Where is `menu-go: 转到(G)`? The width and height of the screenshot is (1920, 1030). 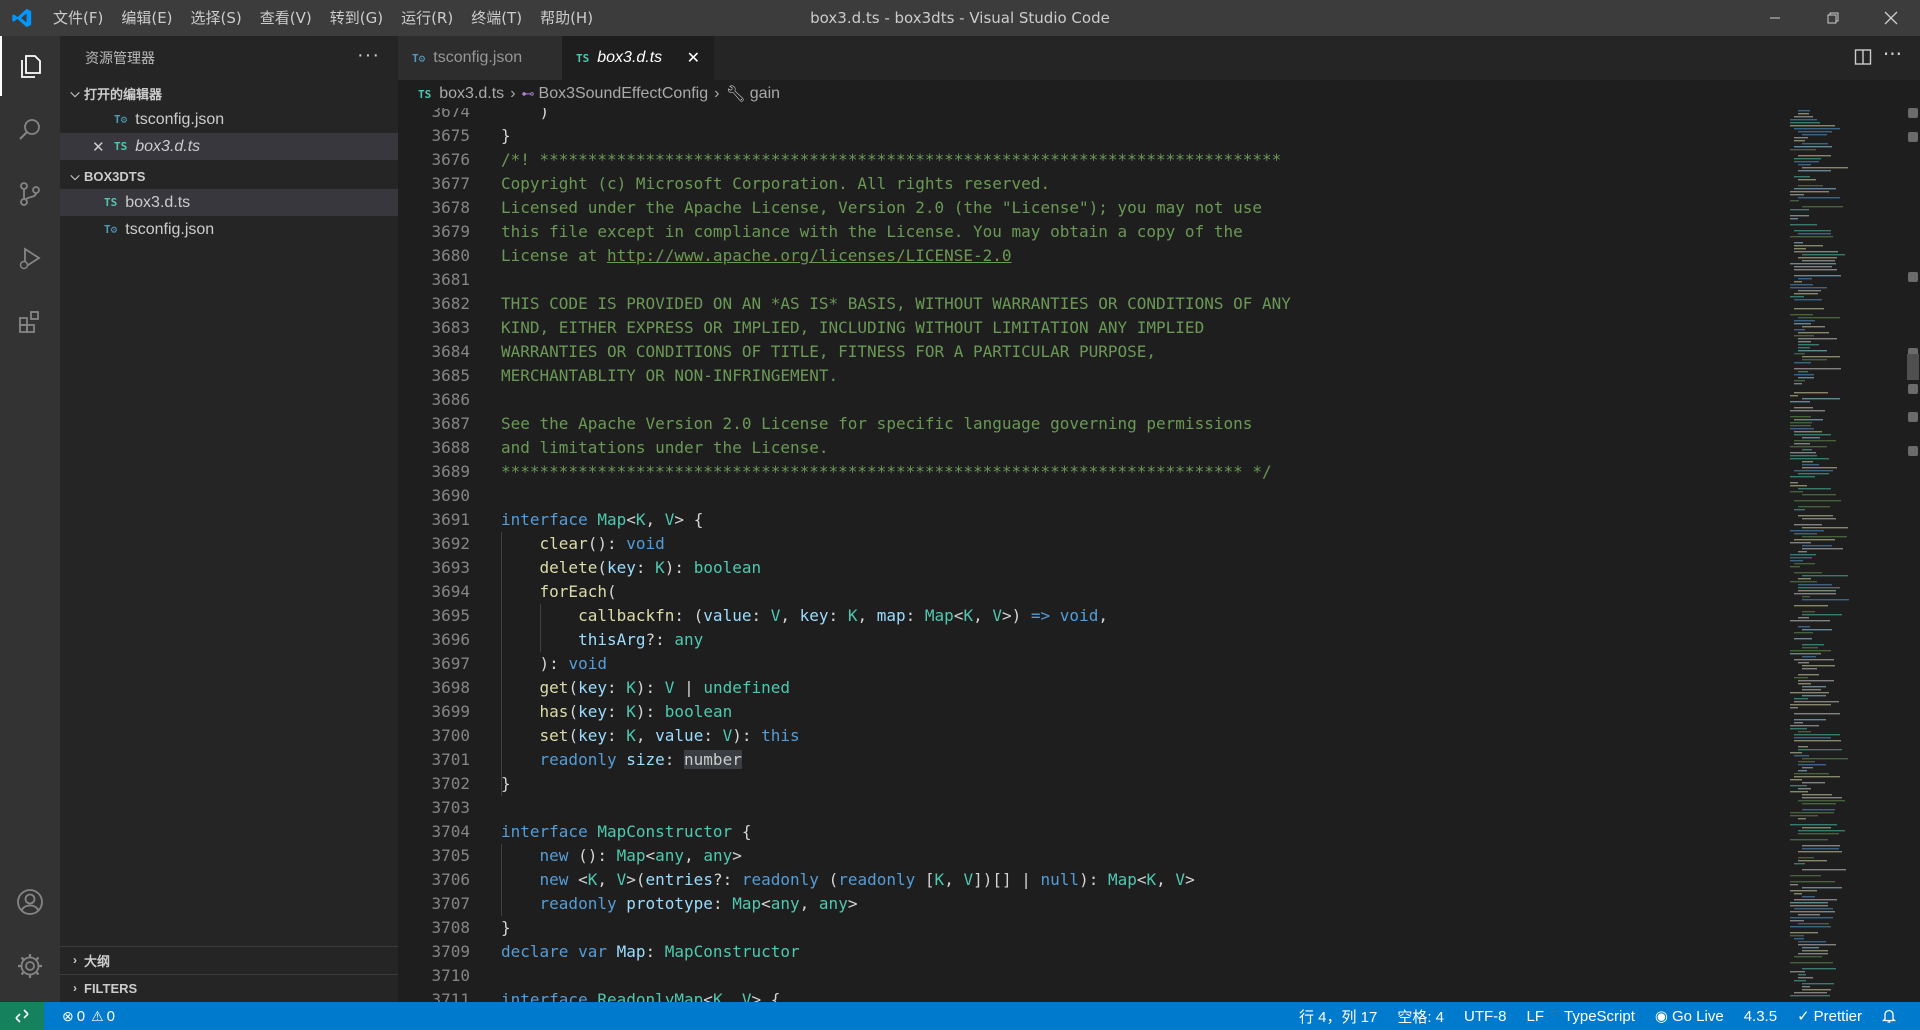 menu-go: 转到(G) is located at coordinates (356, 18).